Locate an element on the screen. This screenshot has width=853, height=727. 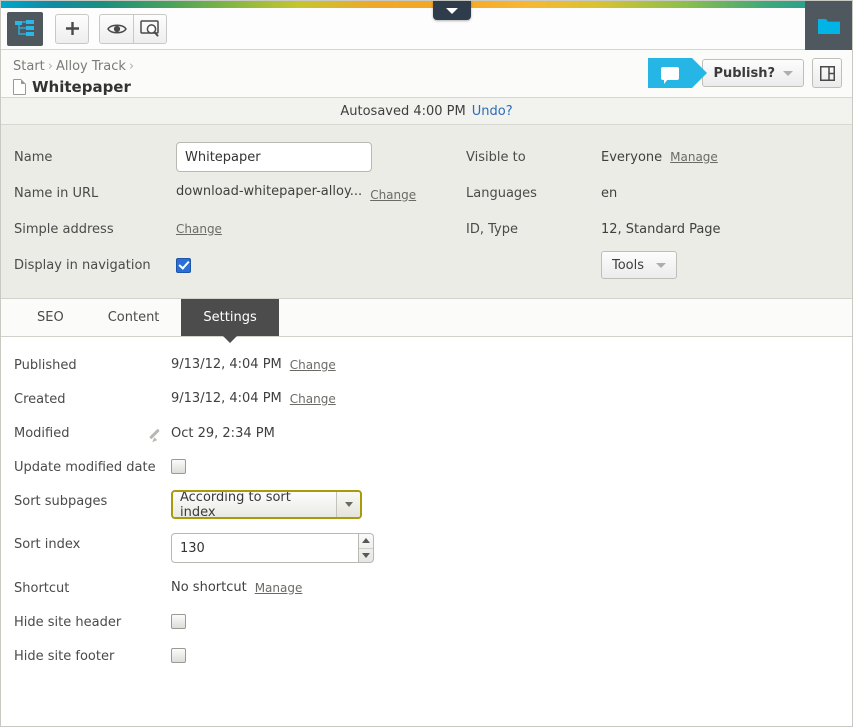
tree-structure-icon is located at coordinates (24, 27).